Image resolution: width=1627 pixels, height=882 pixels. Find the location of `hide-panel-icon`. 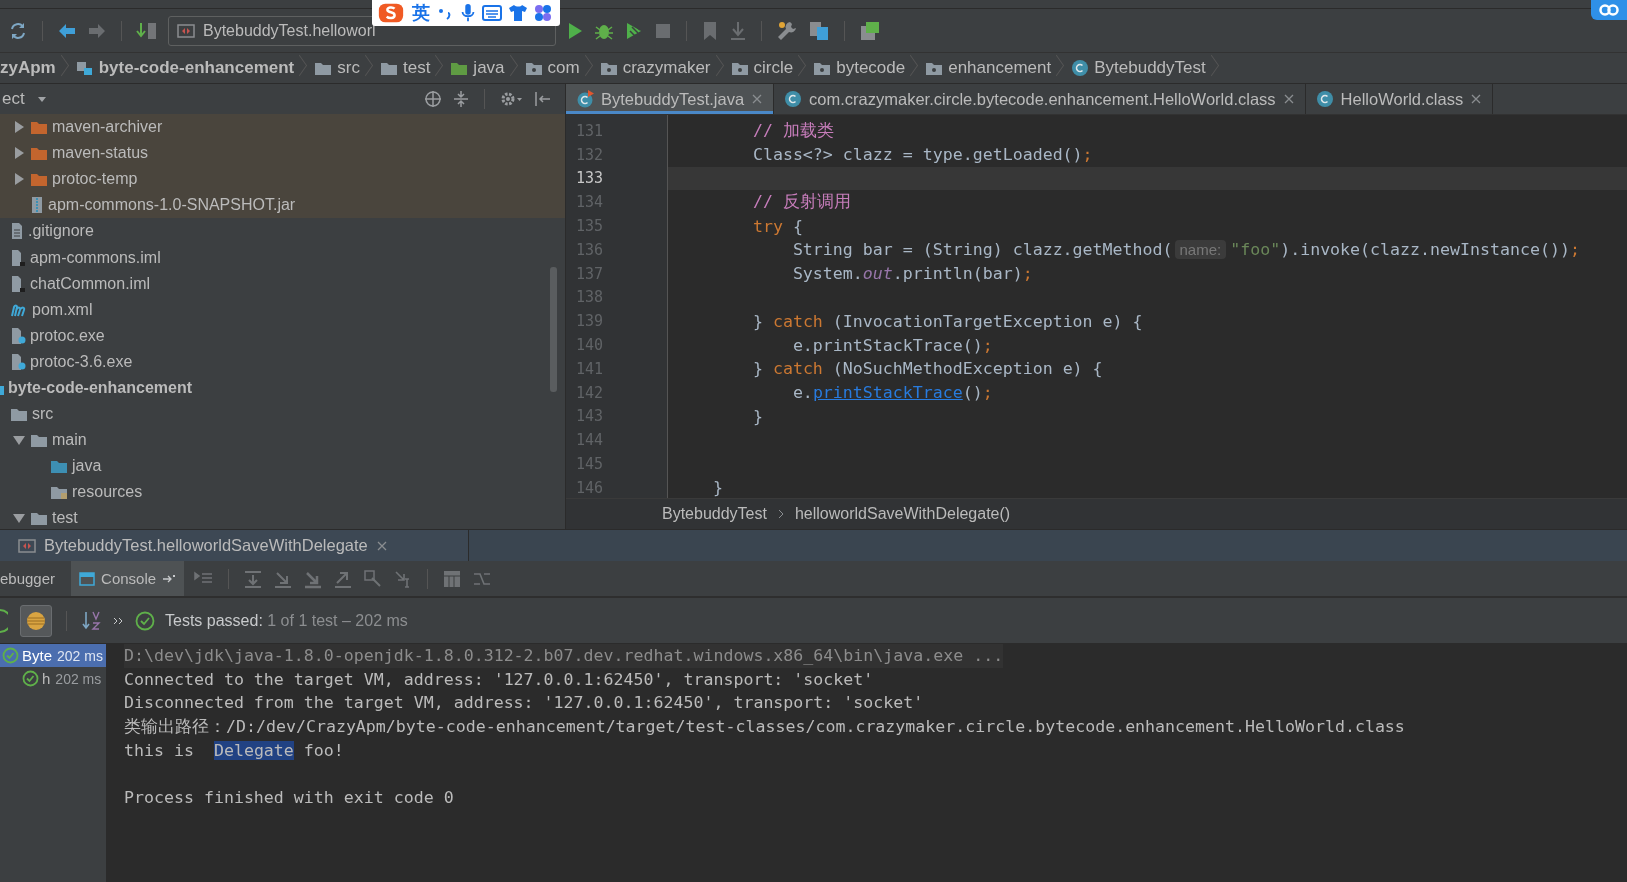

hide-panel-icon is located at coordinates (542, 99).